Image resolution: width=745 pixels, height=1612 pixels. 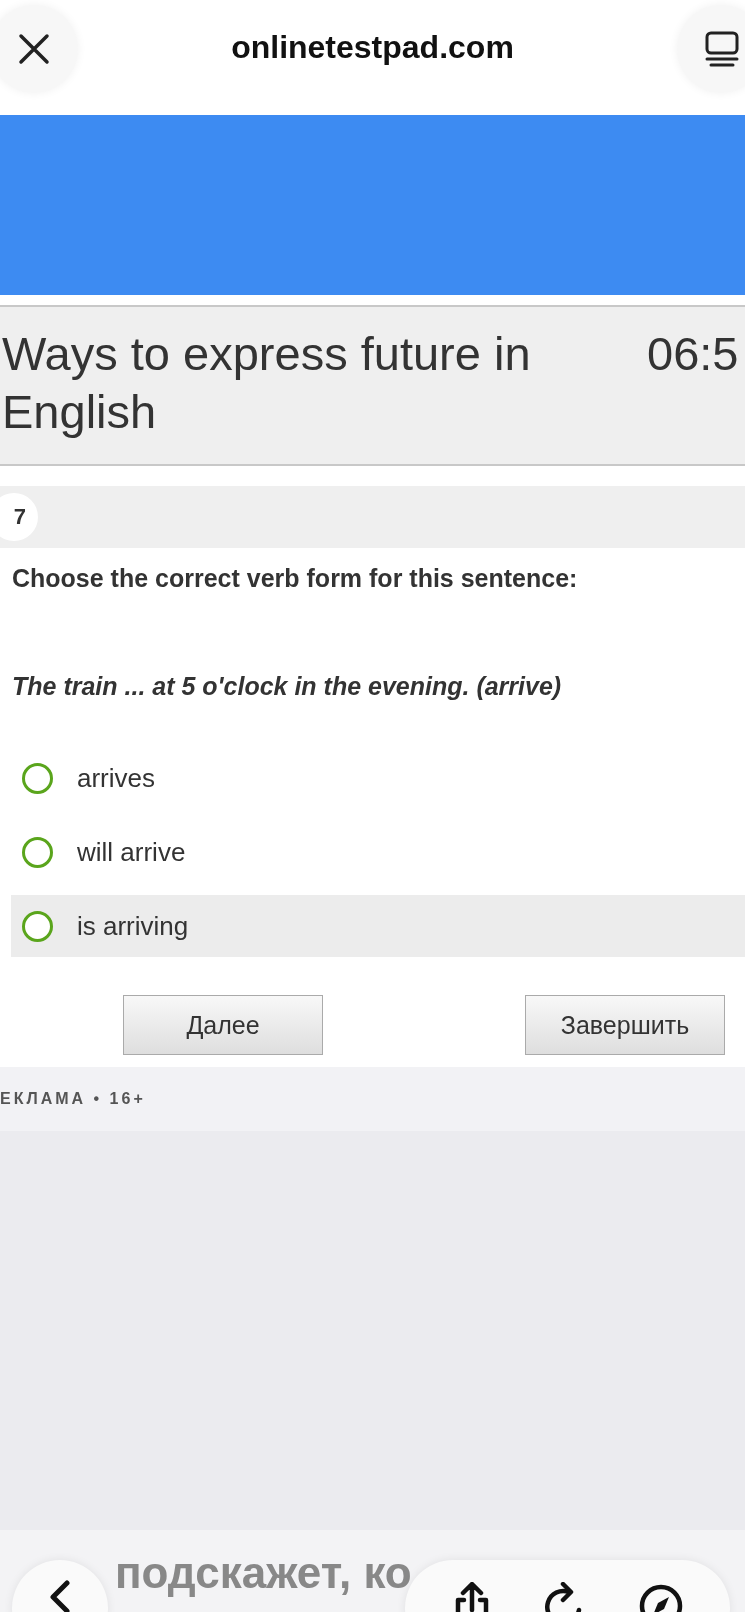 What do you see at coordinates (19, 517) in the screenshot?
I see `question-number: 7` at bounding box center [19, 517].